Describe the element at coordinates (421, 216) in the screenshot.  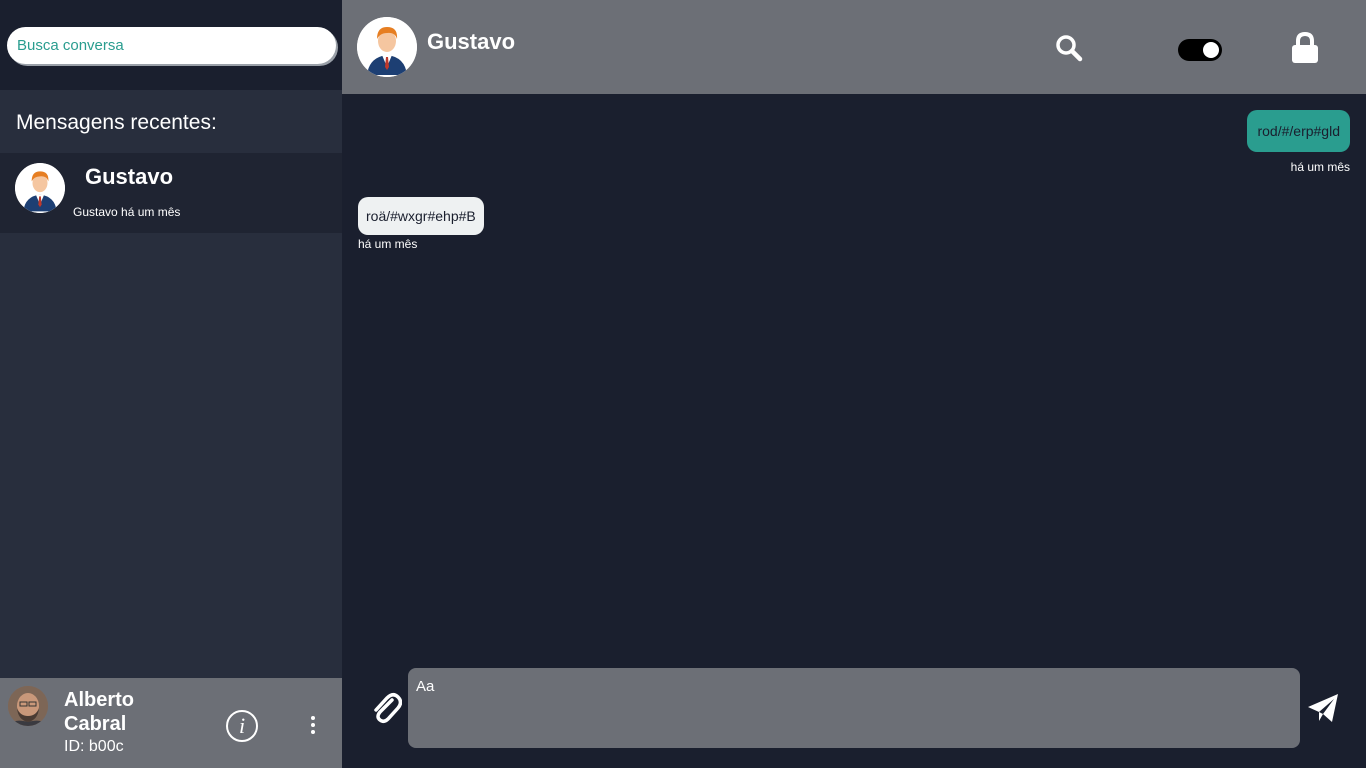
I see `message-incoming: roä/#wxgr#ehp#B` at that location.